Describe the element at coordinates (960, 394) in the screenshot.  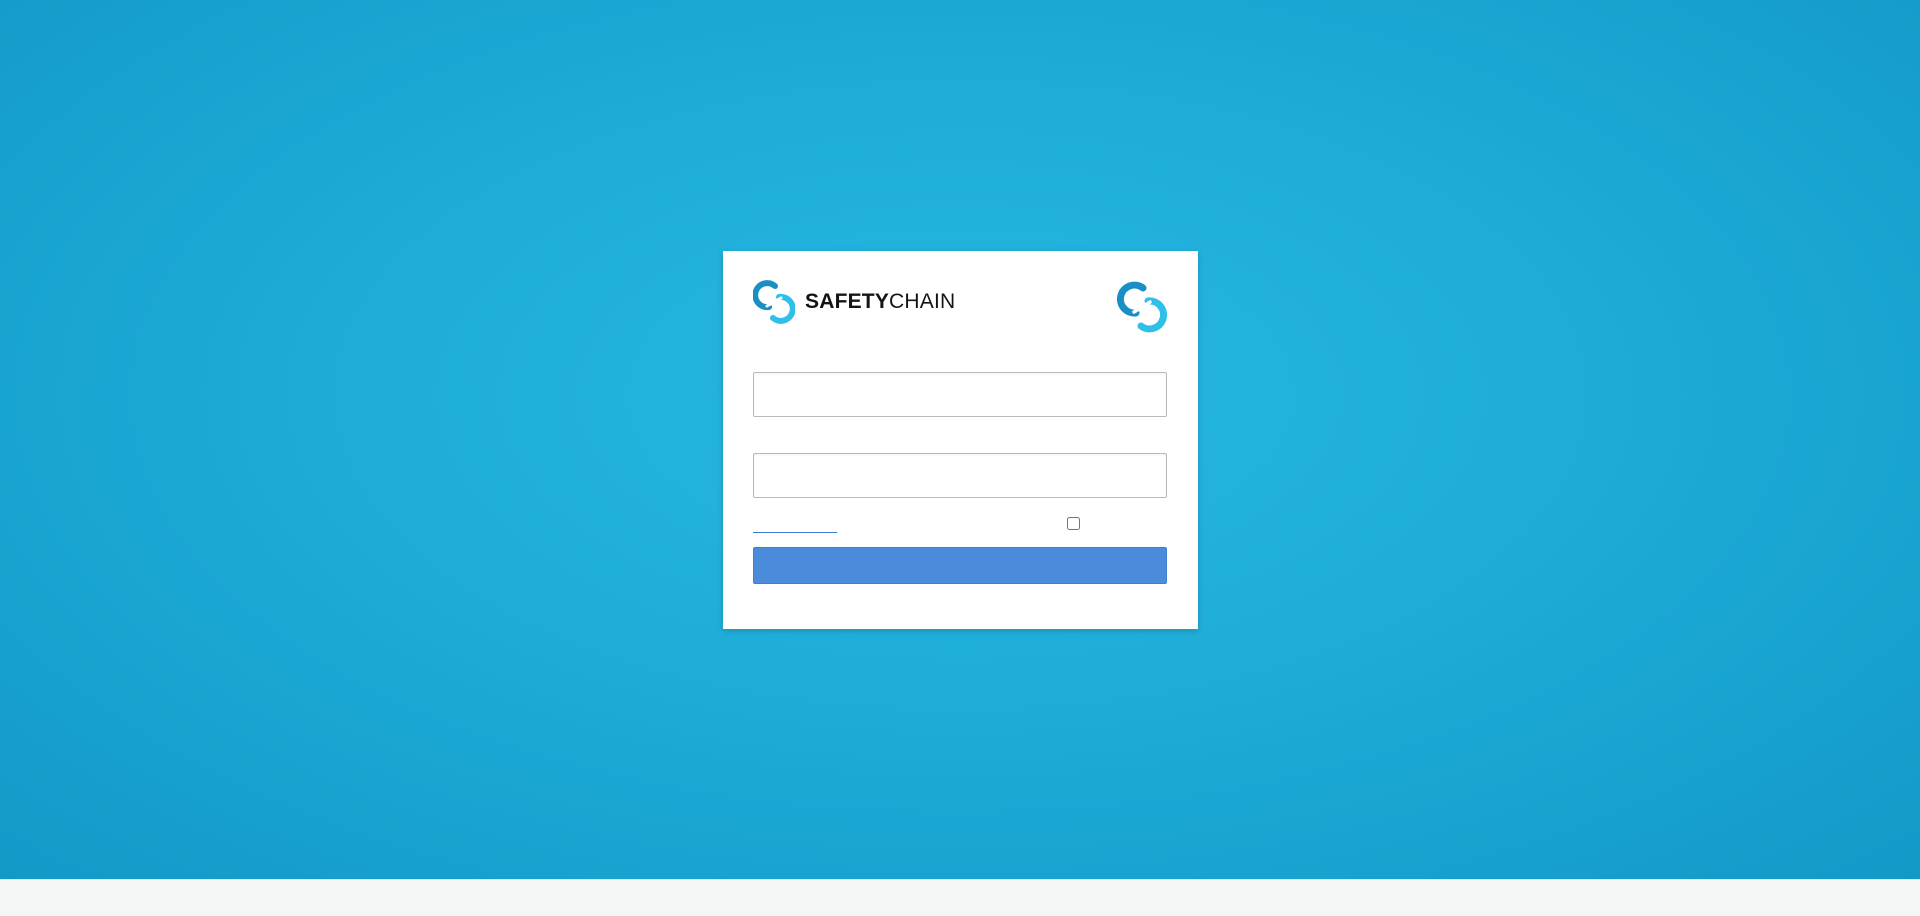
I see `username-input` at that location.